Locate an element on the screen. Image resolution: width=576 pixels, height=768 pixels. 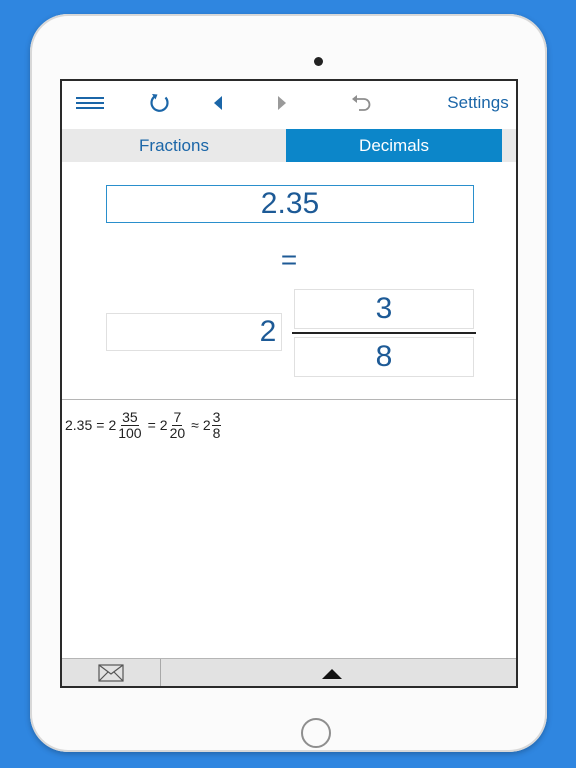
result-step3-denominator: 8 is located at coordinates (216, 432).